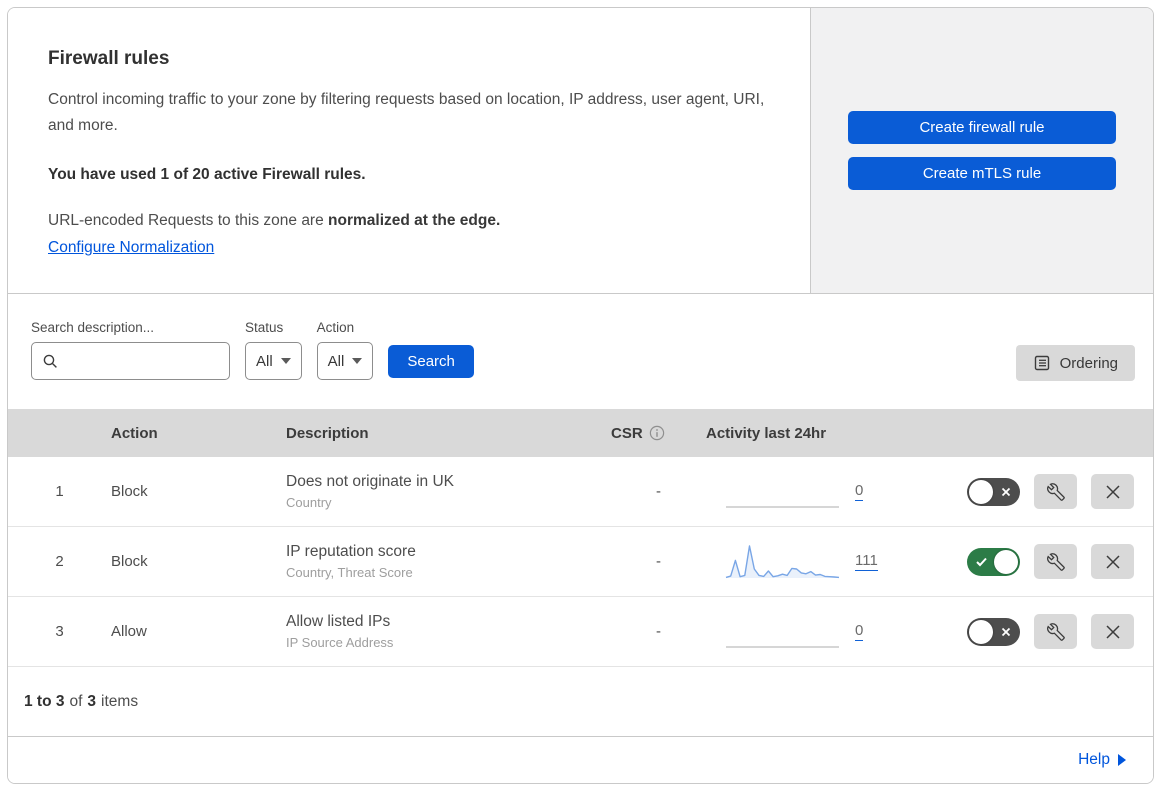 The width and height of the screenshot is (1161, 791). What do you see at coordinates (92, 701) in the screenshot?
I see `items-total: 3` at bounding box center [92, 701].